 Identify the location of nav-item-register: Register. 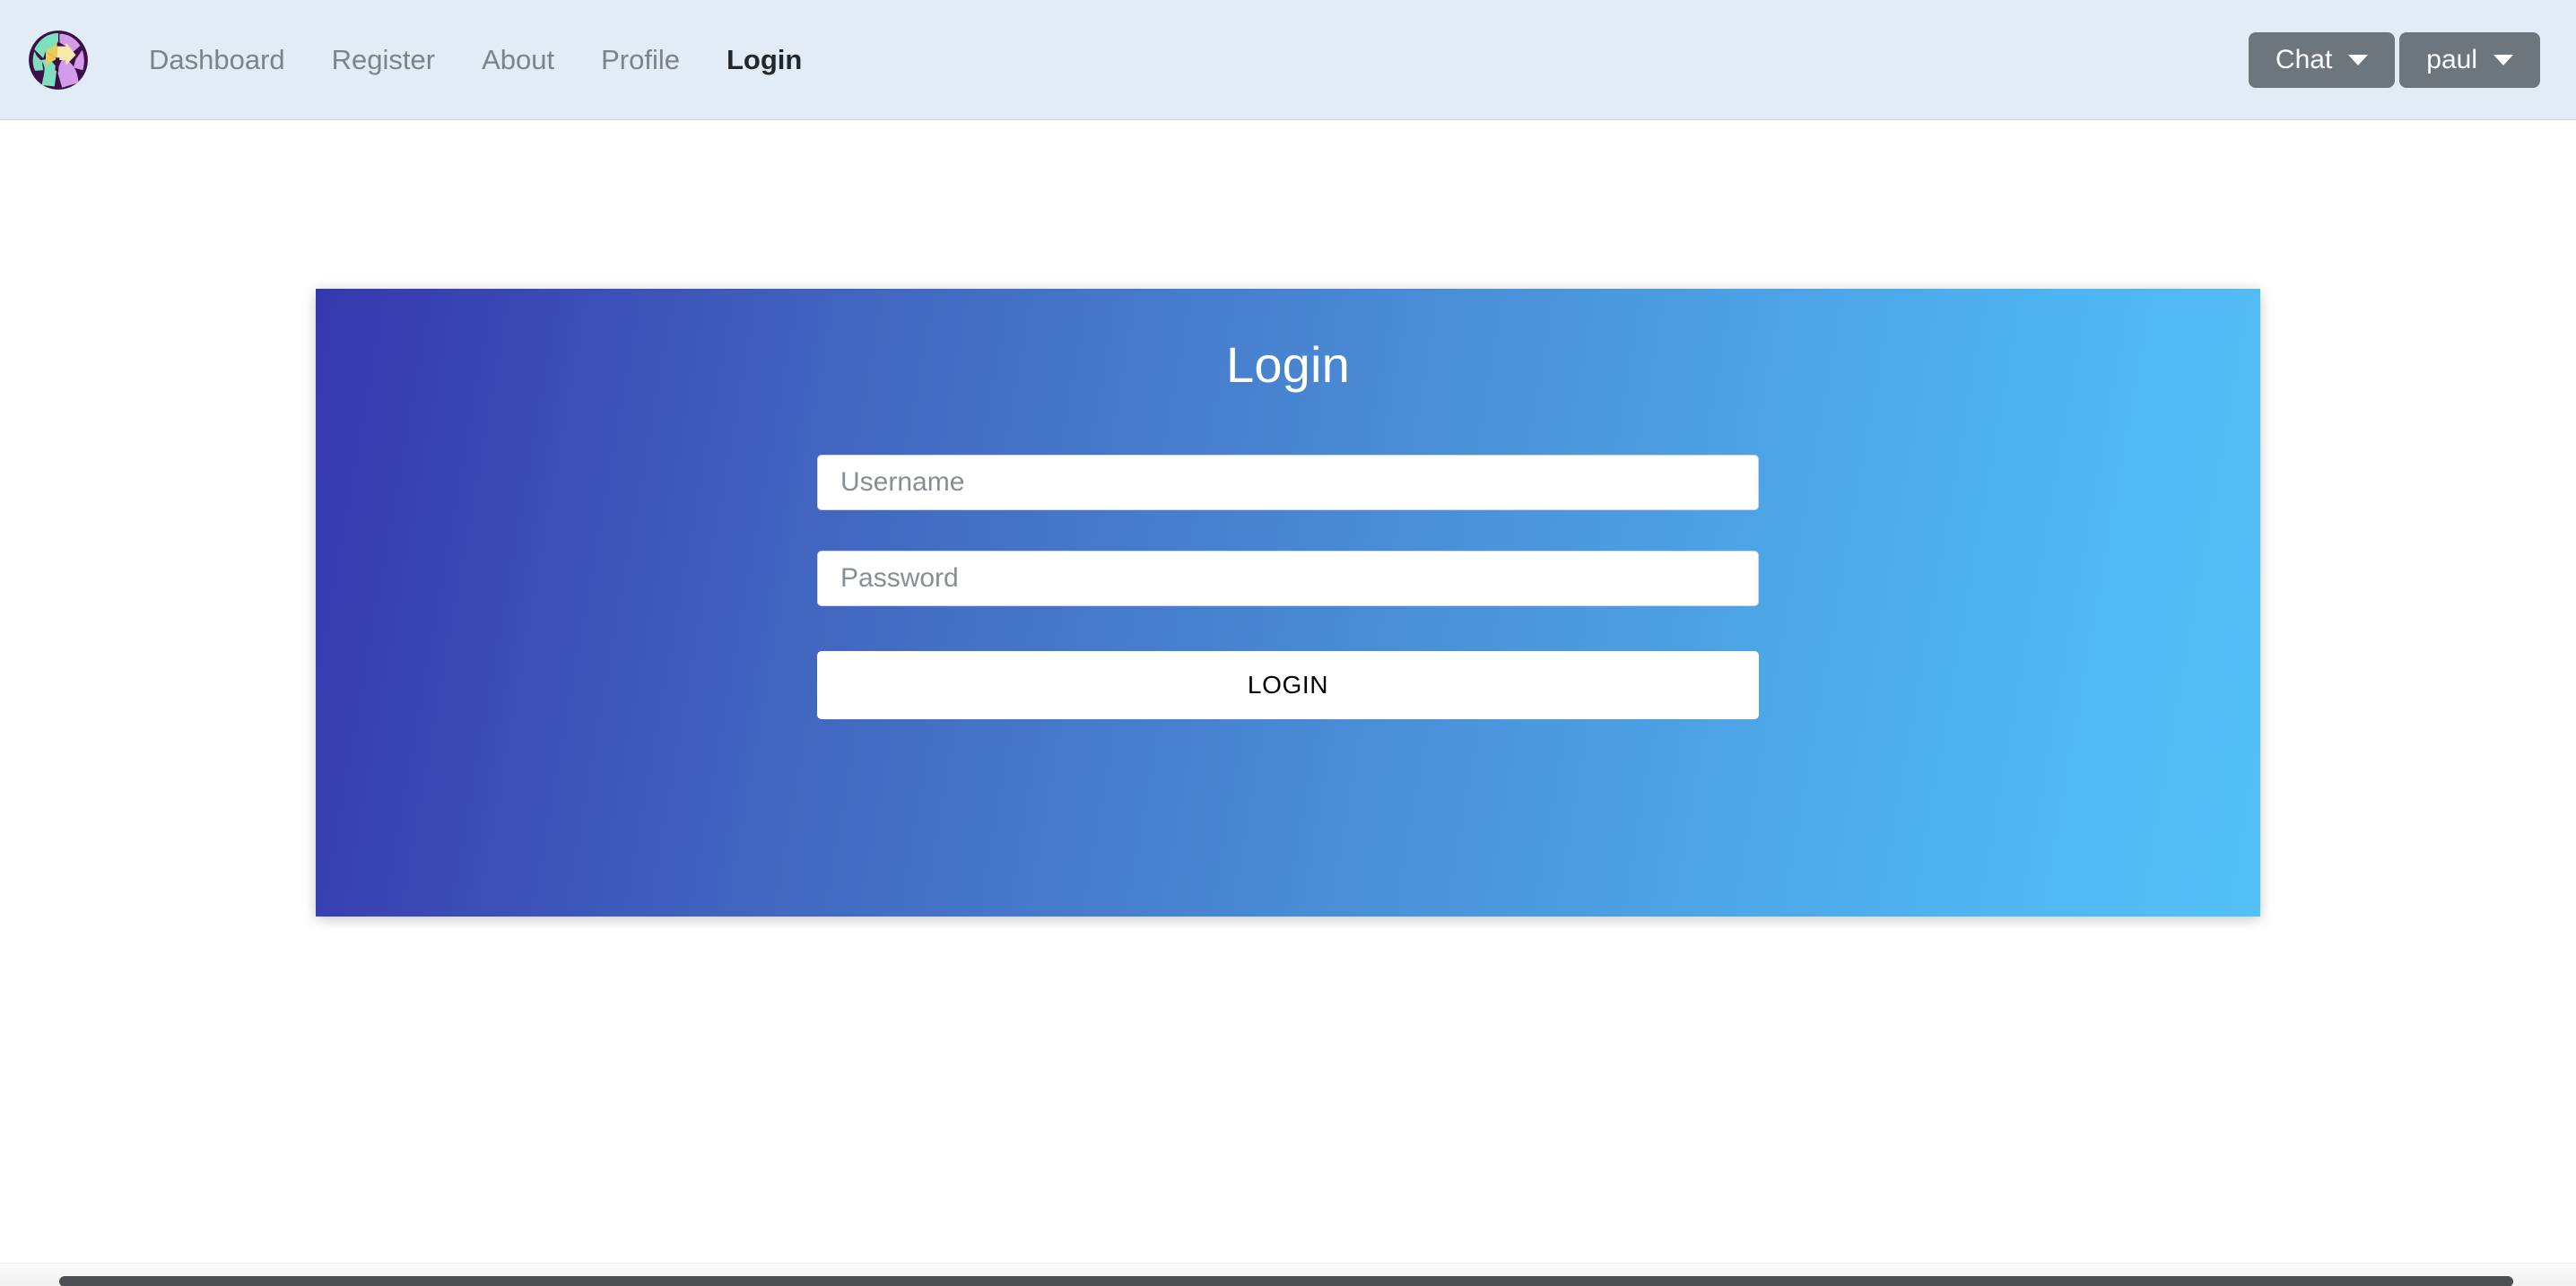
(383, 60).